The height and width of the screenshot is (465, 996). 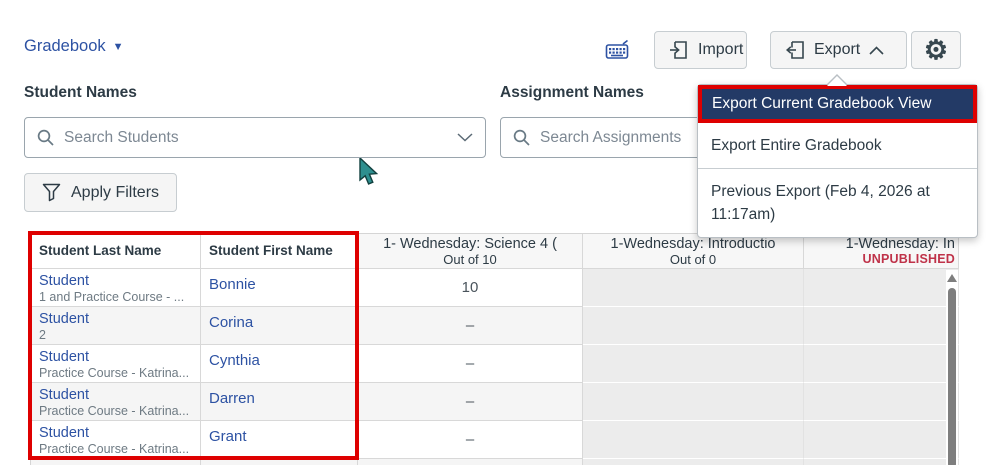 What do you see at coordinates (65, 46) in the screenshot?
I see `gradebook-dropdown-label: Gradebook` at bounding box center [65, 46].